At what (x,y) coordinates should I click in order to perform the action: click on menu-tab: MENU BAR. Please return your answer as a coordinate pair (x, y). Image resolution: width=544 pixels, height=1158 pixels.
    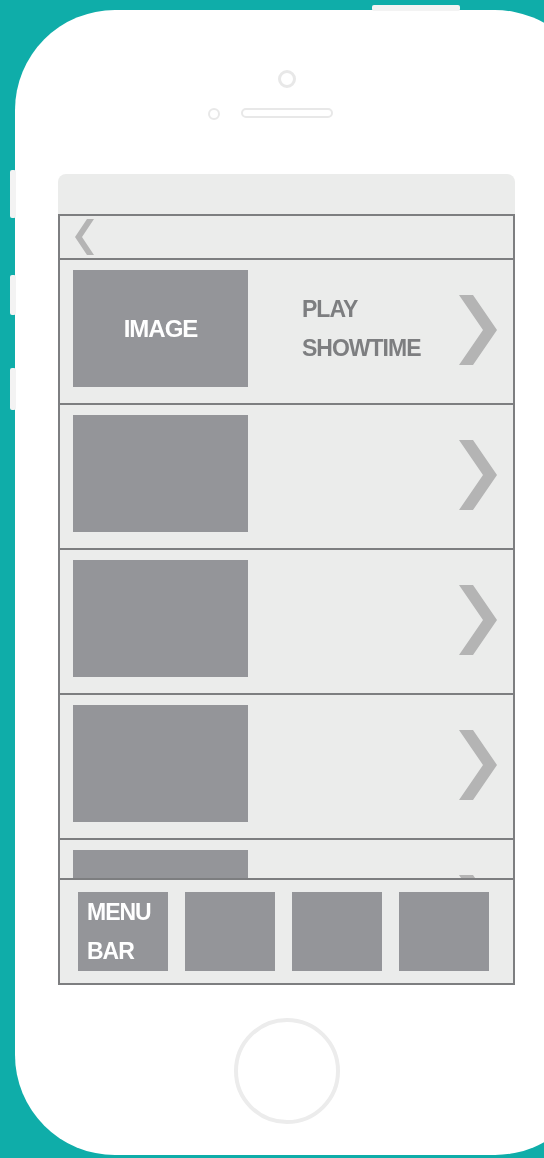
    Looking at the image, I should click on (123, 931).